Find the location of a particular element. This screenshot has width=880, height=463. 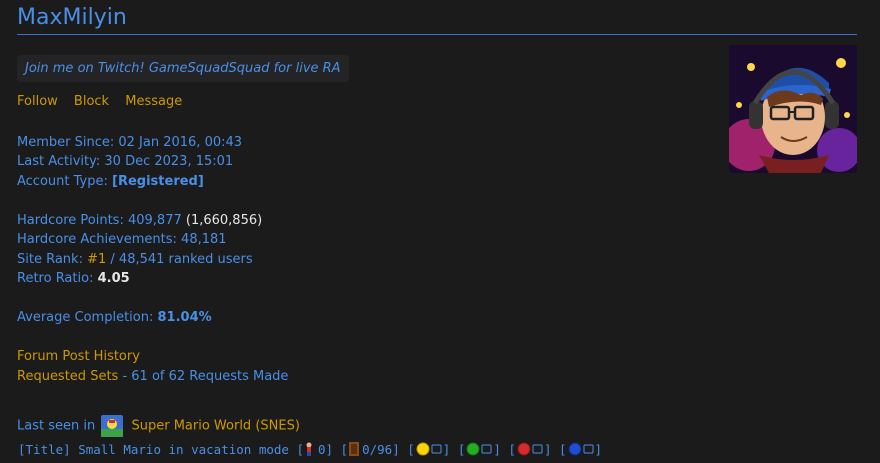

username-heading: MaxMilyin is located at coordinates (72, 17).